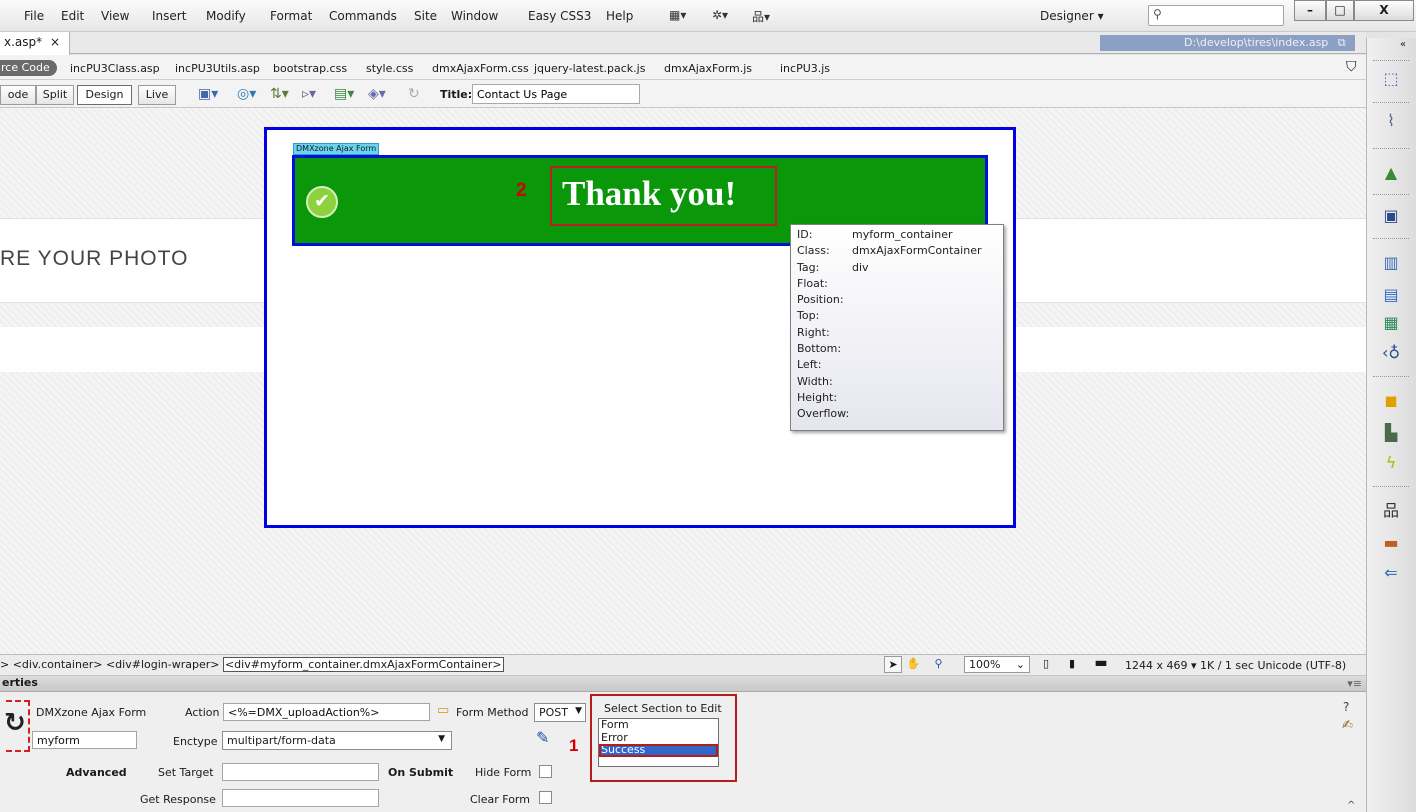  Describe the element at coordinates (157, 95) in the screenshot. I see `live-view-button: Live` at that location.